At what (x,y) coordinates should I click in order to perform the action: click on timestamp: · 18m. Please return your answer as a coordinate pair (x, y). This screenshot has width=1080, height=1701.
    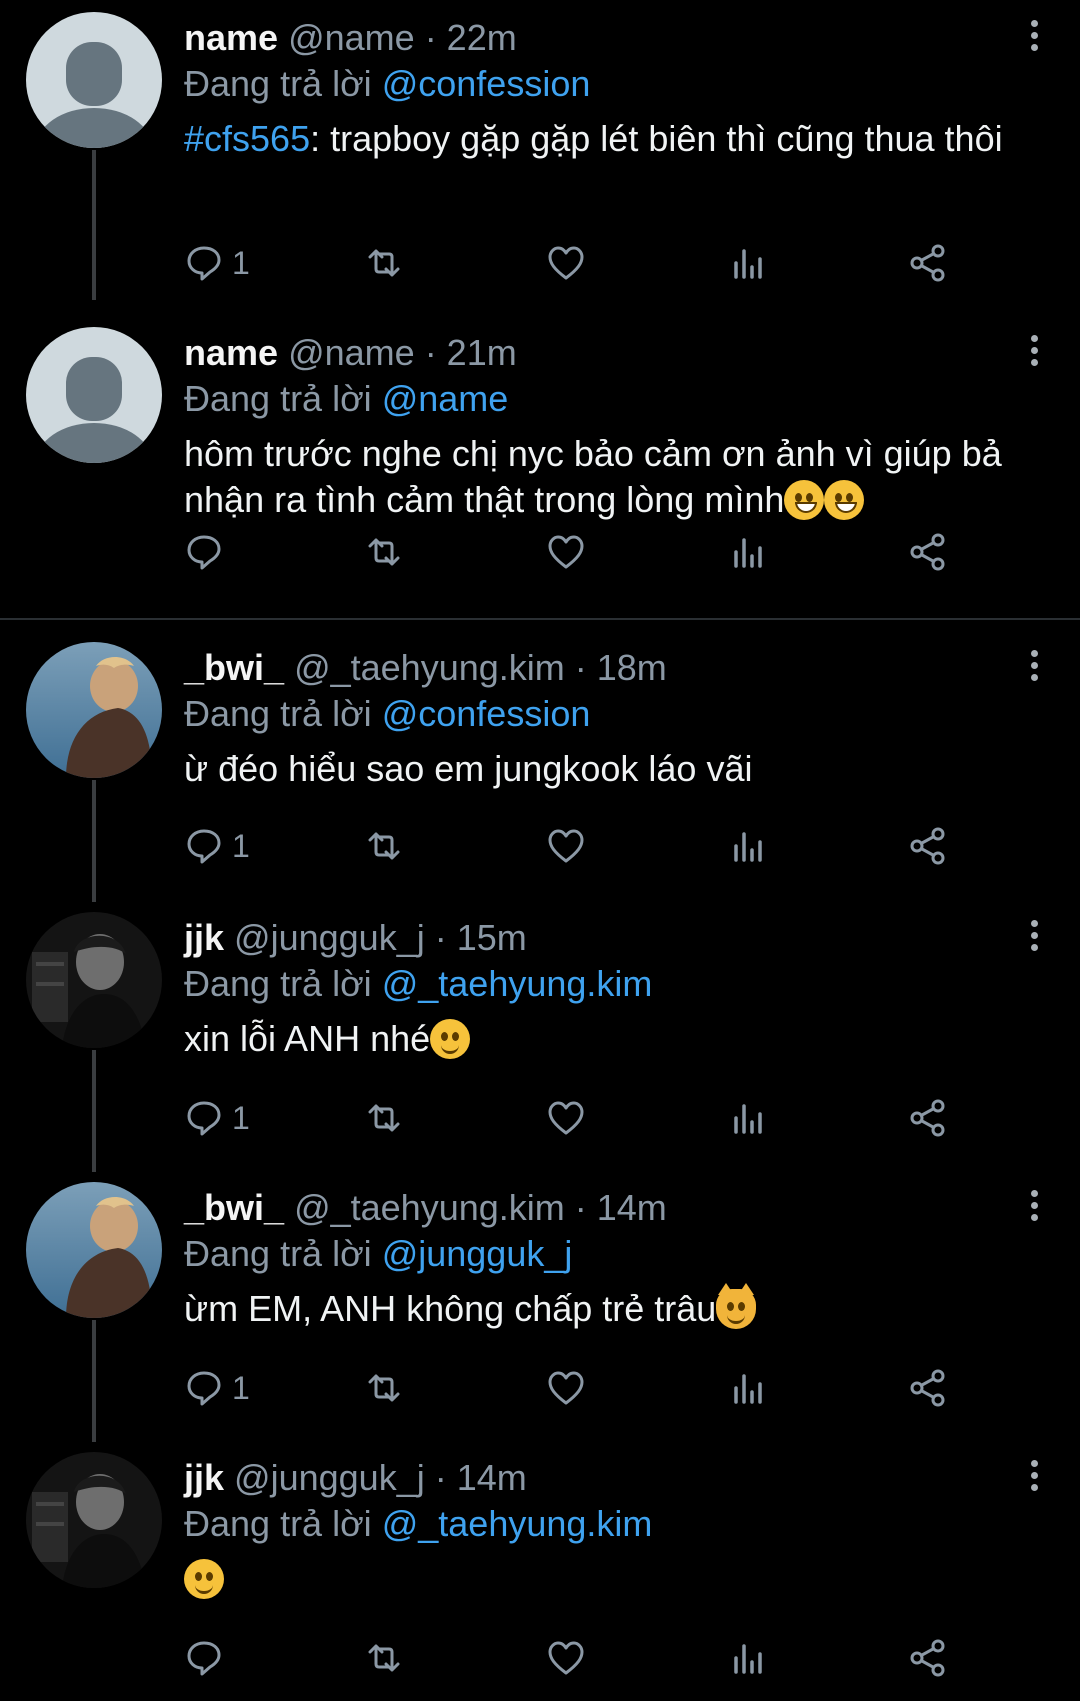
    Looking at the image, I should click on (620, 667).